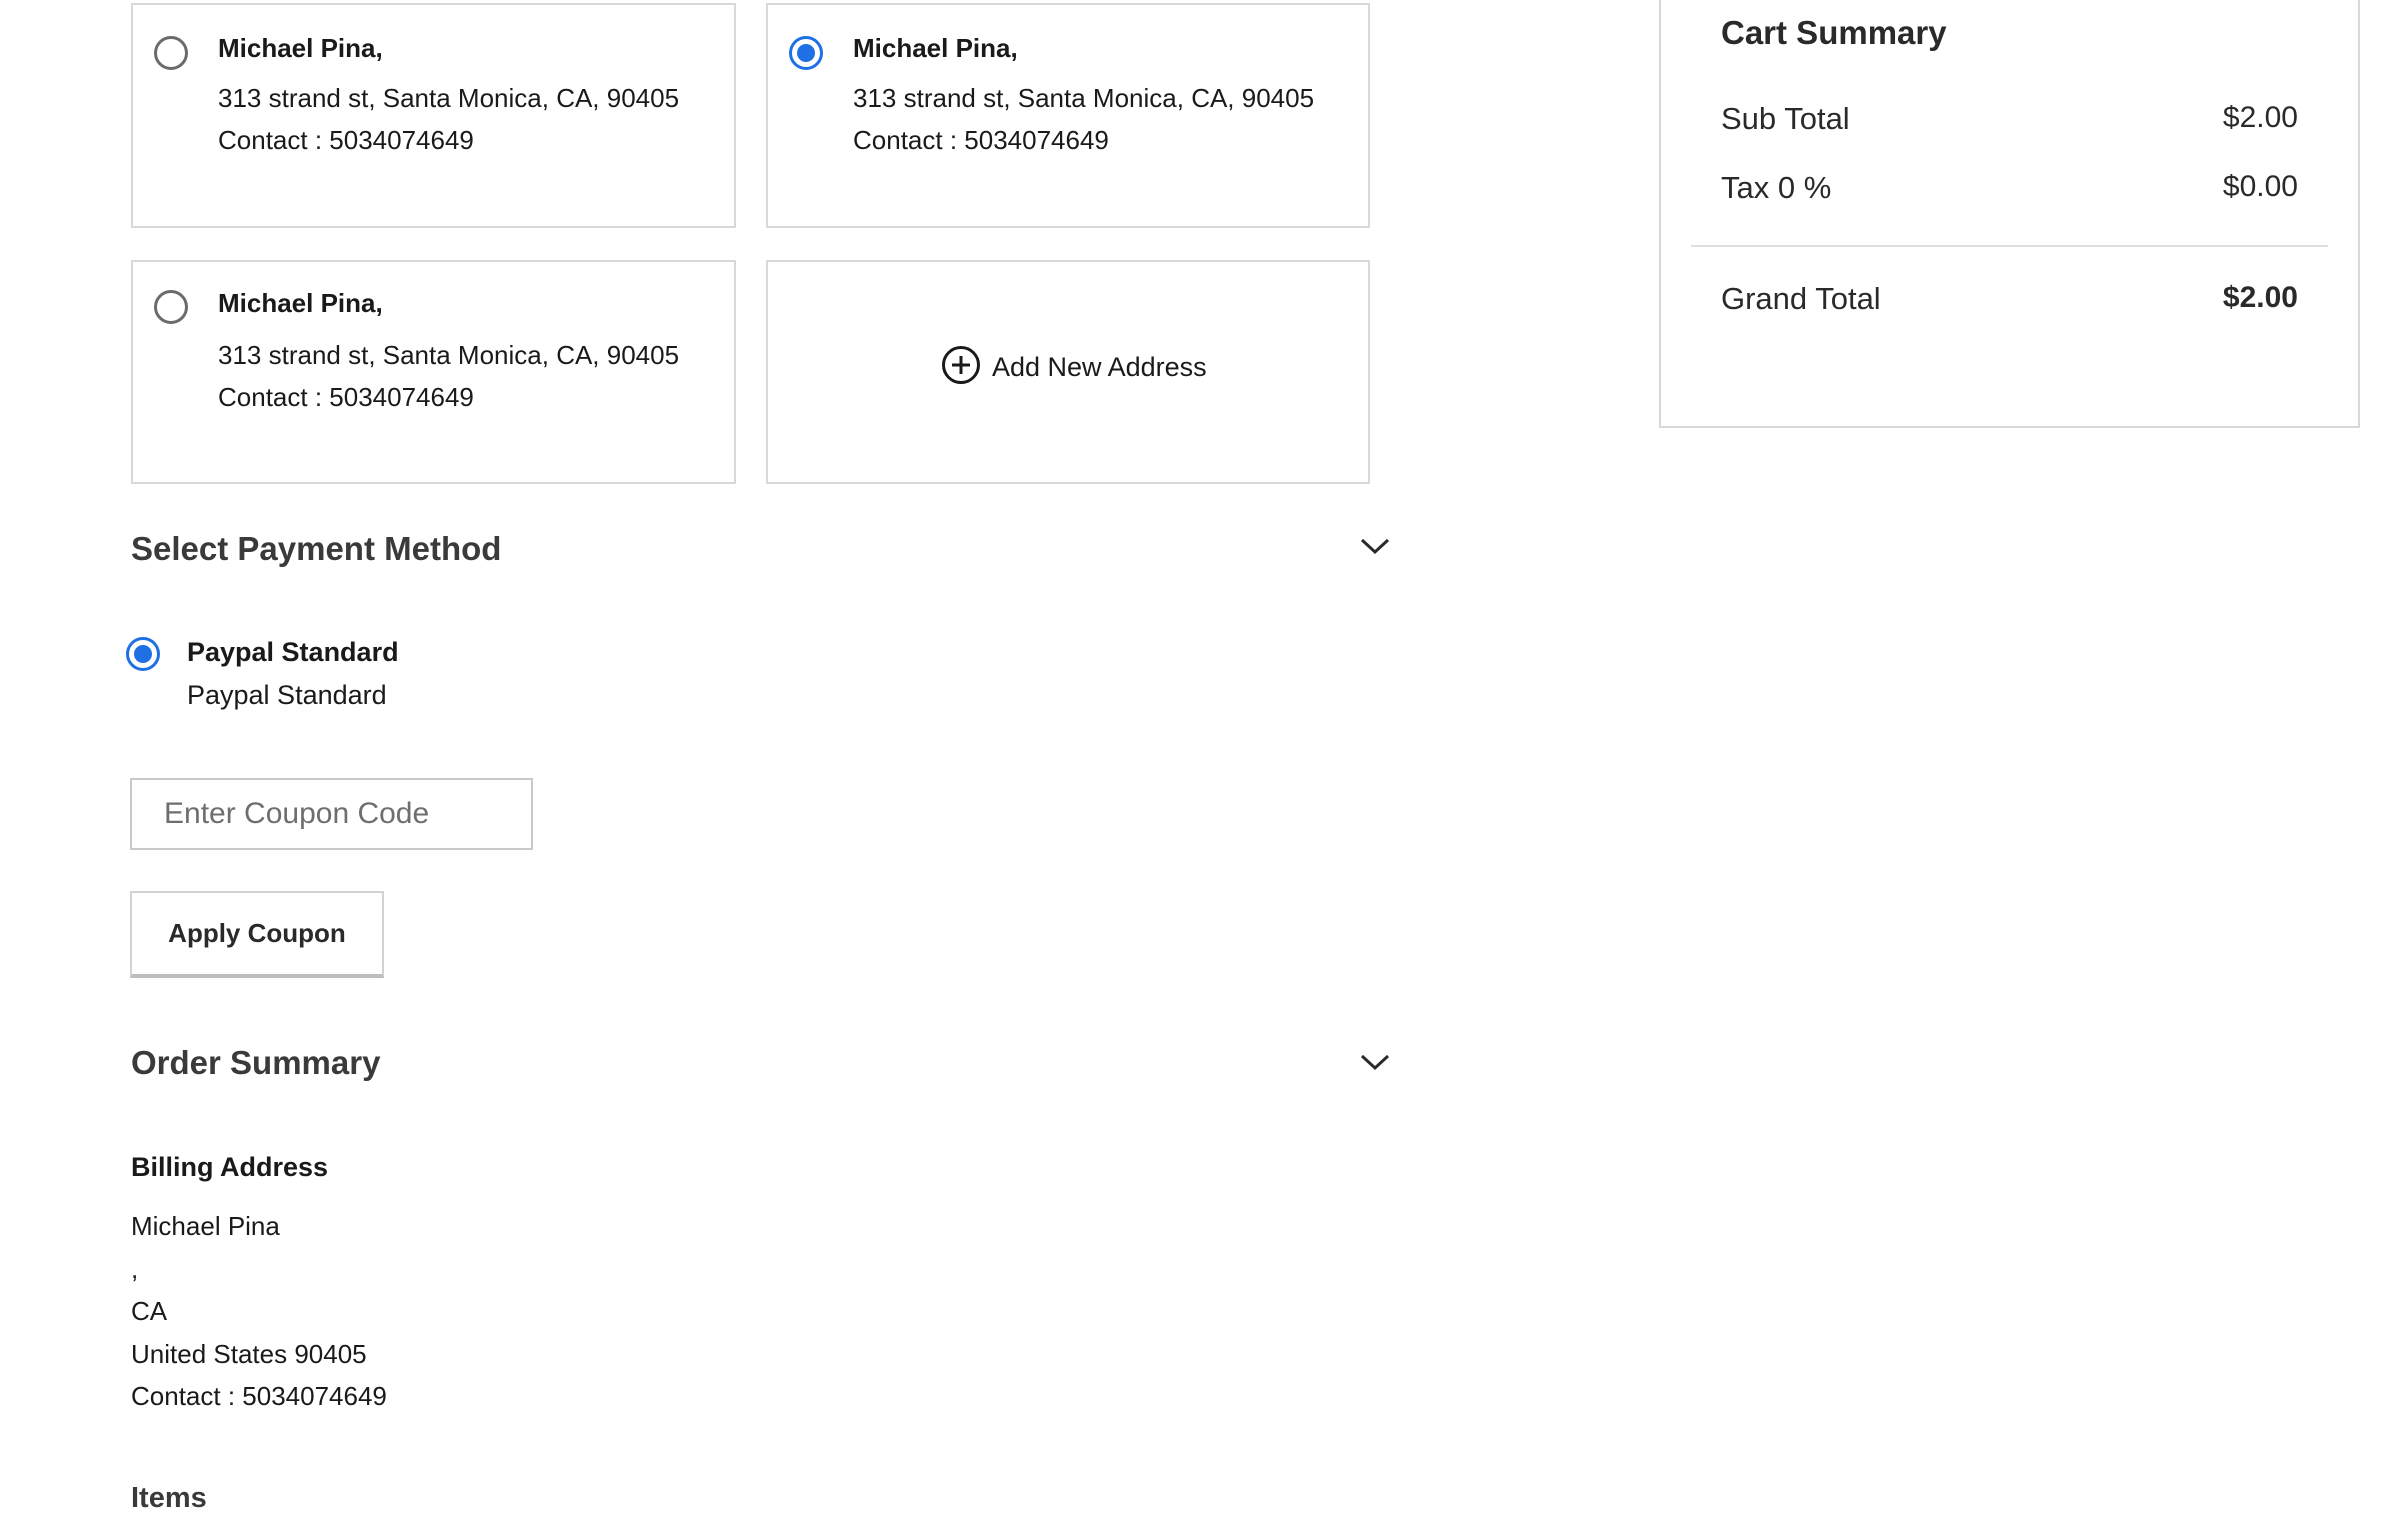 The height and width of the screenshot is (1530, 2404). Describe the element at coordinates (1801, 298) in the screenshot. I see `grand-total-label: Grand Total` at that location.